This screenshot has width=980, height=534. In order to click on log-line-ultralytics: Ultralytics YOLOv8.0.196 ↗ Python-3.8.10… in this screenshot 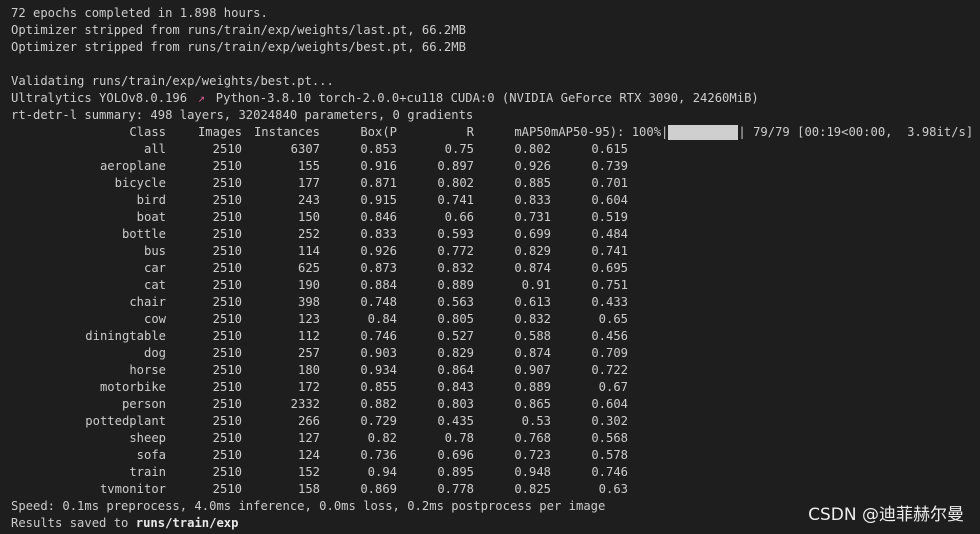, I will do `click(495, 98)`.